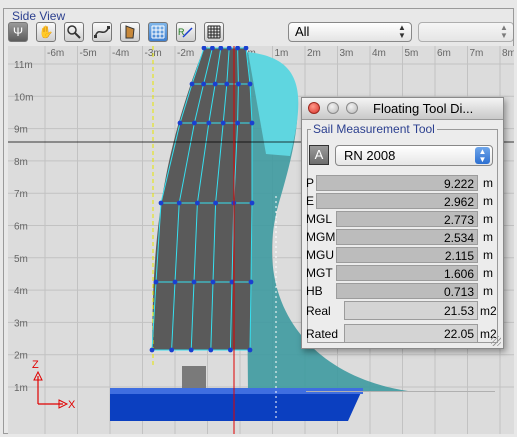  I want to click on sail-grid-icon, so click(158, 32).